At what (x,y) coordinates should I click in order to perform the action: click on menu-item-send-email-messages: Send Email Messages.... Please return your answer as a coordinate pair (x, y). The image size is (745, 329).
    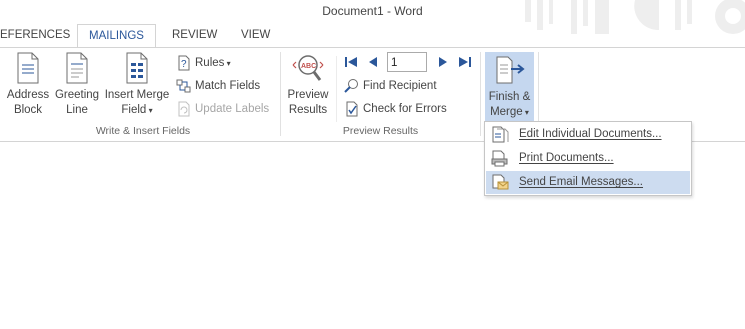
    Looking at the image, I should click on (588, 182).